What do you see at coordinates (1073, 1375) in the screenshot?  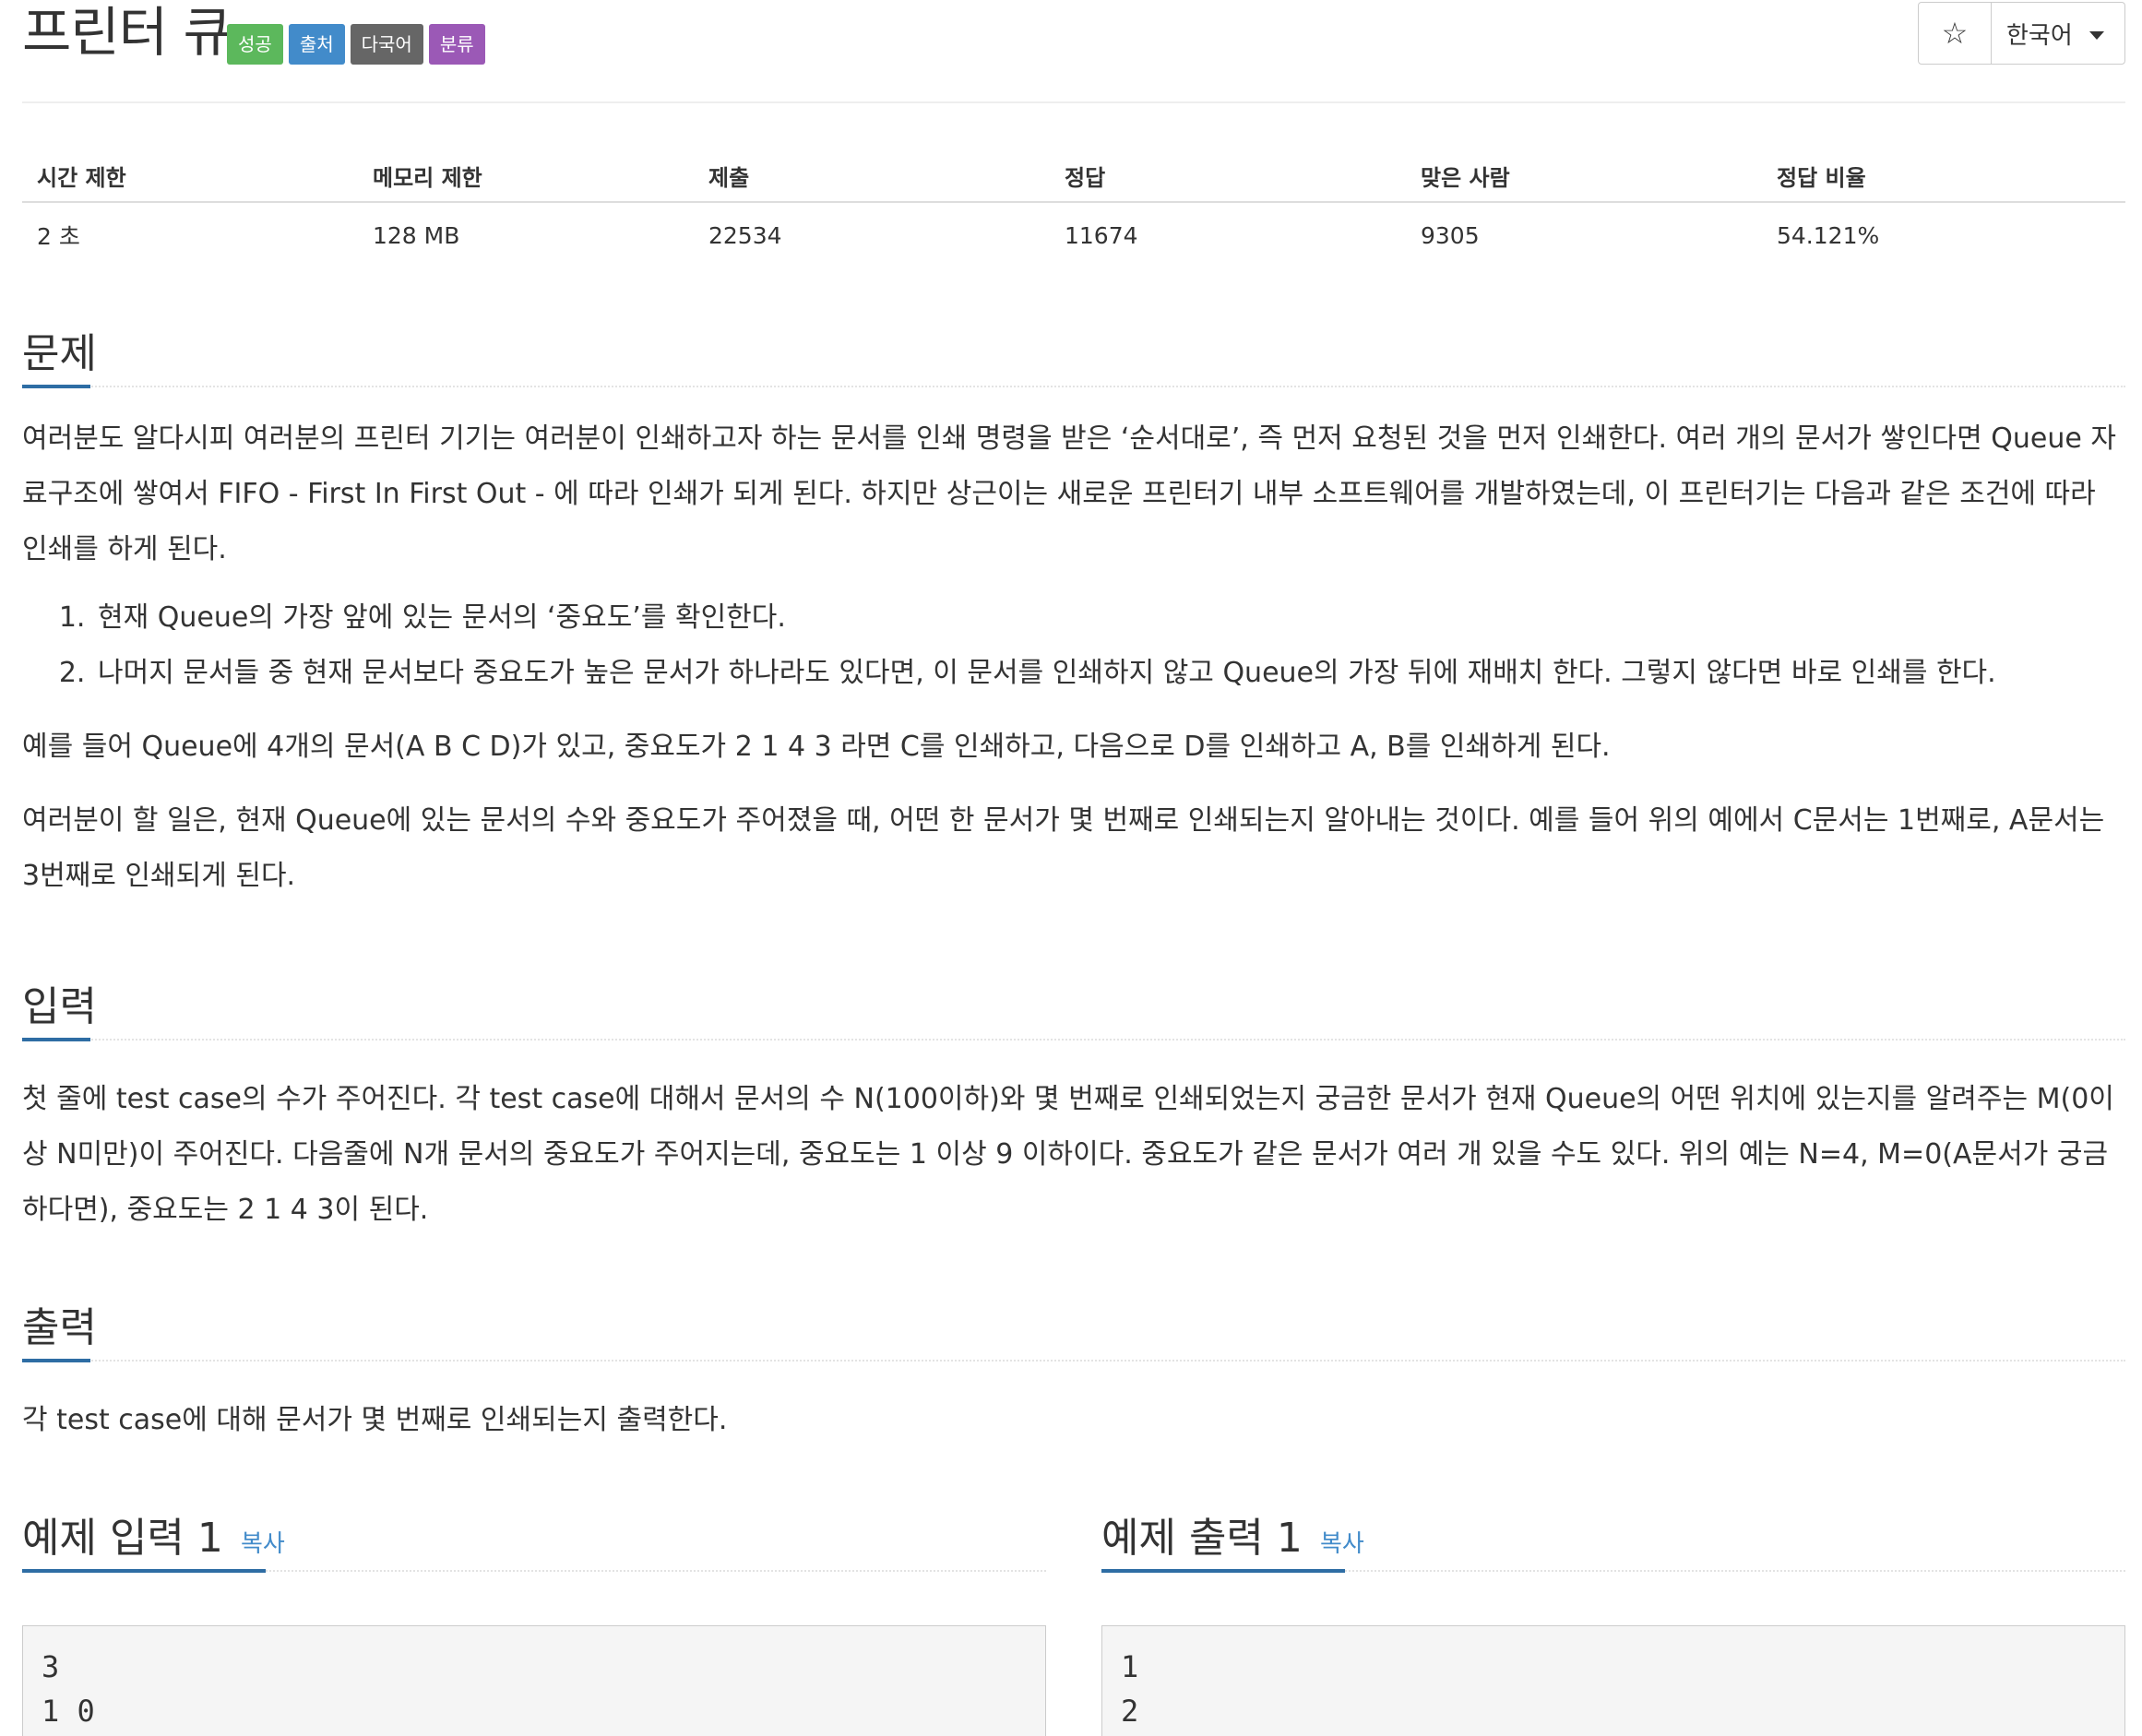 I see `output-section: 출력 각 test case에 대해 문서가 몇 번째로 인쇄되는지 출력한다.` at bounding box center [1073, 1375].